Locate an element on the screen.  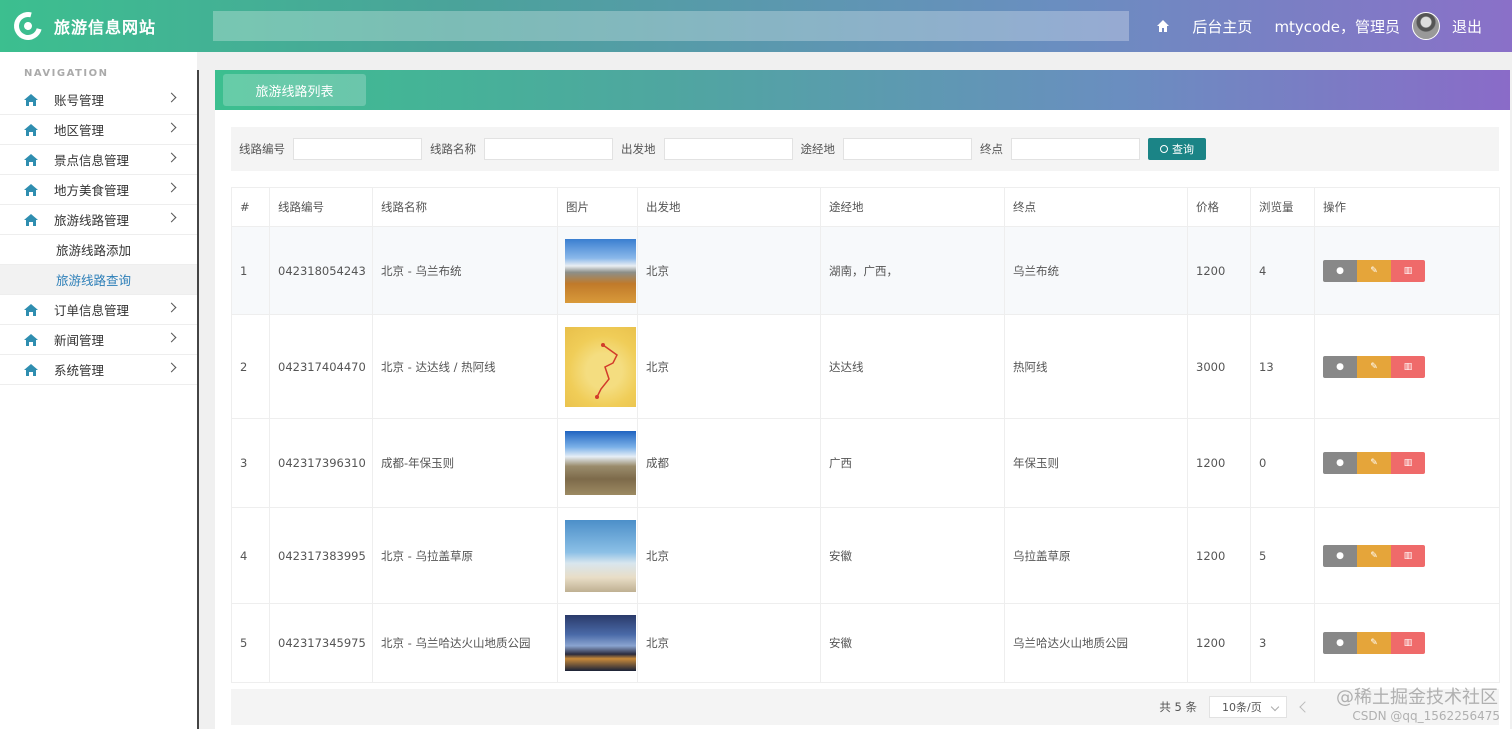
route-name-input is located at coordinates (548, 149).